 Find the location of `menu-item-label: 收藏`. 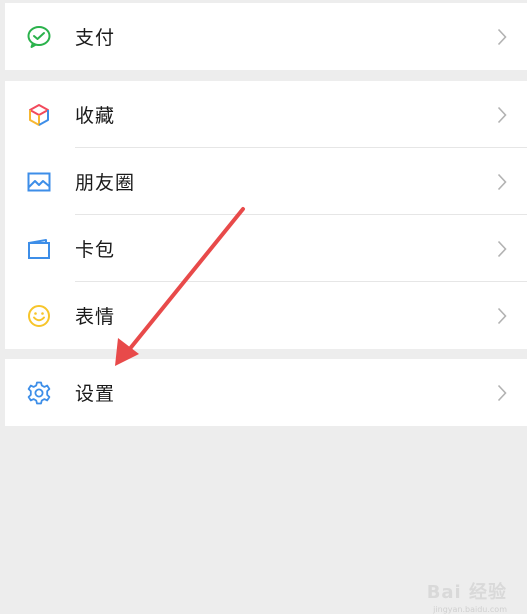

menu-item-label: 收藏 is located at coordinates (95, 116).